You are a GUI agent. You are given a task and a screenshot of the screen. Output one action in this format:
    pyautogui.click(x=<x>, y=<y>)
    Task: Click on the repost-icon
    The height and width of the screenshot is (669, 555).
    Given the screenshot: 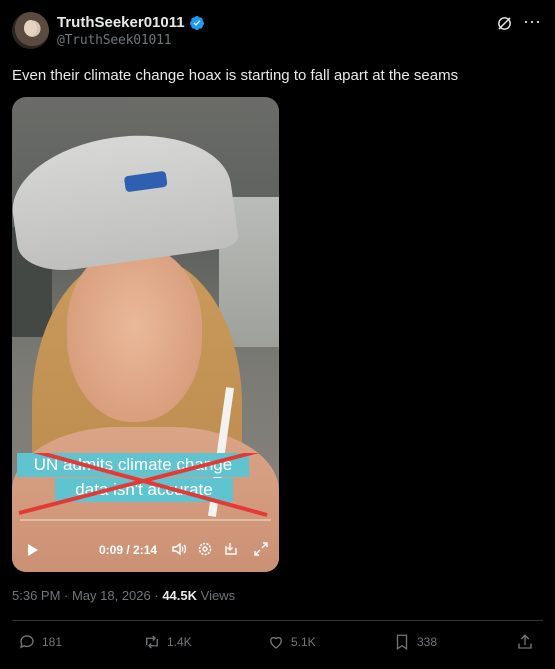 What is the action you would take?
    pyautogui.click(x=152, y=642)
    